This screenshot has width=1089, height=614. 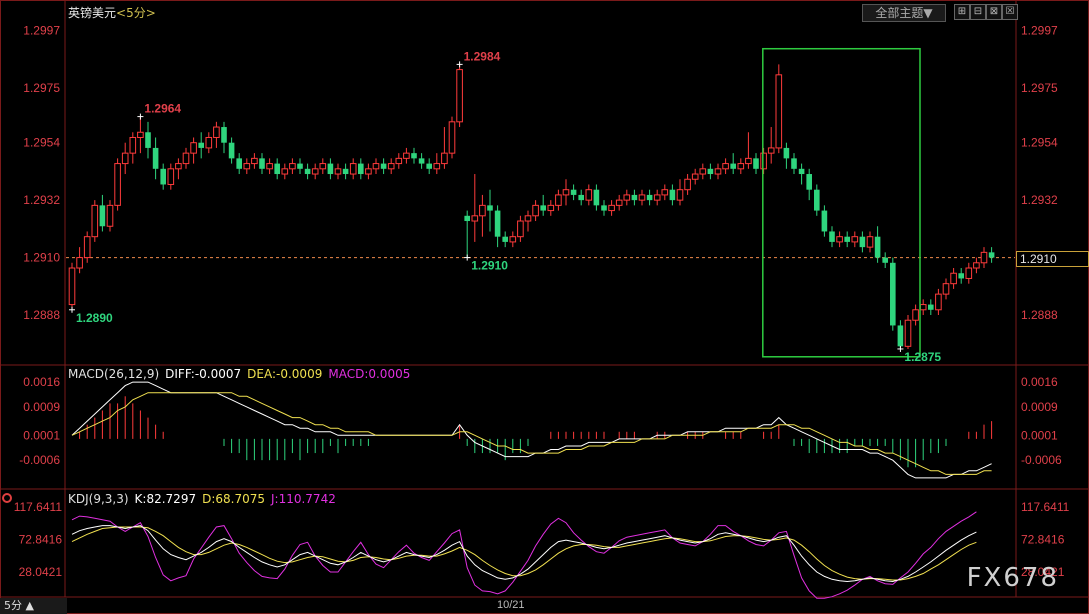 What do you see at coordinates (41, 88) in the screenshot?
I see `y-tick-left: 1.2975` at bounding box center [41, 88].